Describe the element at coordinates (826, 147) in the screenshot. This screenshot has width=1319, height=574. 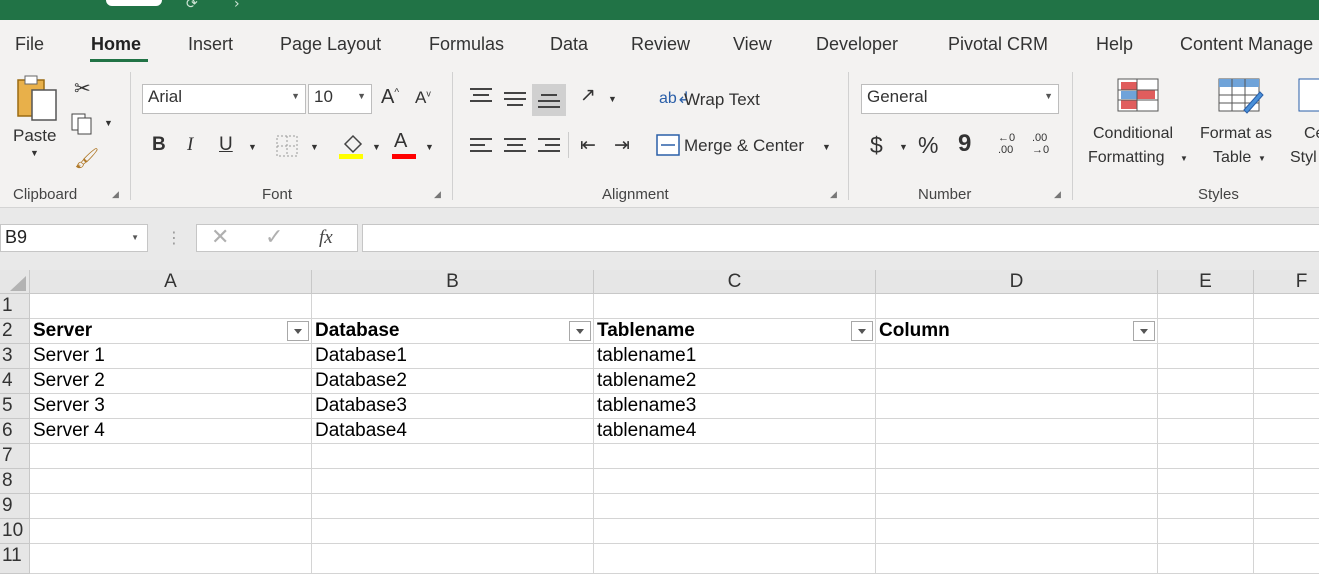
I see `merge-dropdown-icon: ▼` at that location.